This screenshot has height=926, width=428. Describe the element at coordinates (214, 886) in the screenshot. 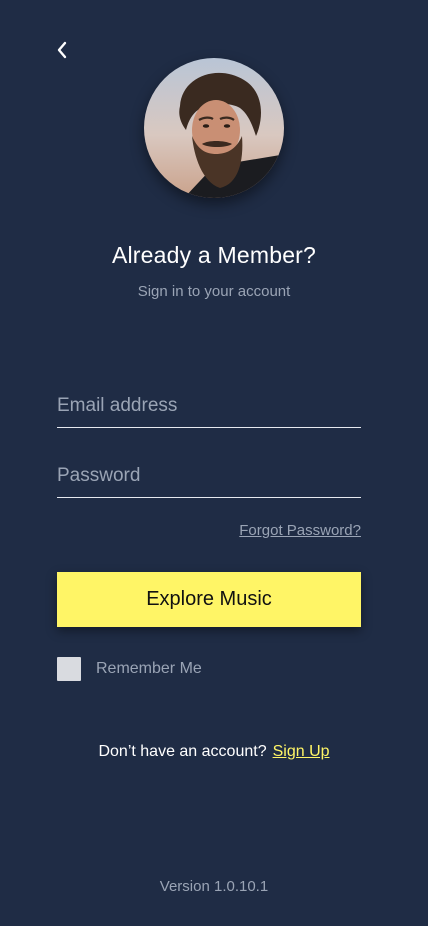

I see `app-version: Version 1.0.10.1` at that location.